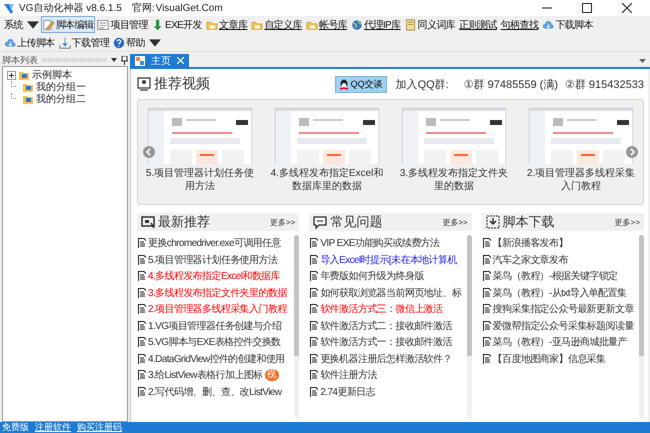 The height and width of the screenshot is (433, 650). What do you see at coordinates (11, 75) in the screenshot?
I see `expand-icon` at bounding box center [11, 75].